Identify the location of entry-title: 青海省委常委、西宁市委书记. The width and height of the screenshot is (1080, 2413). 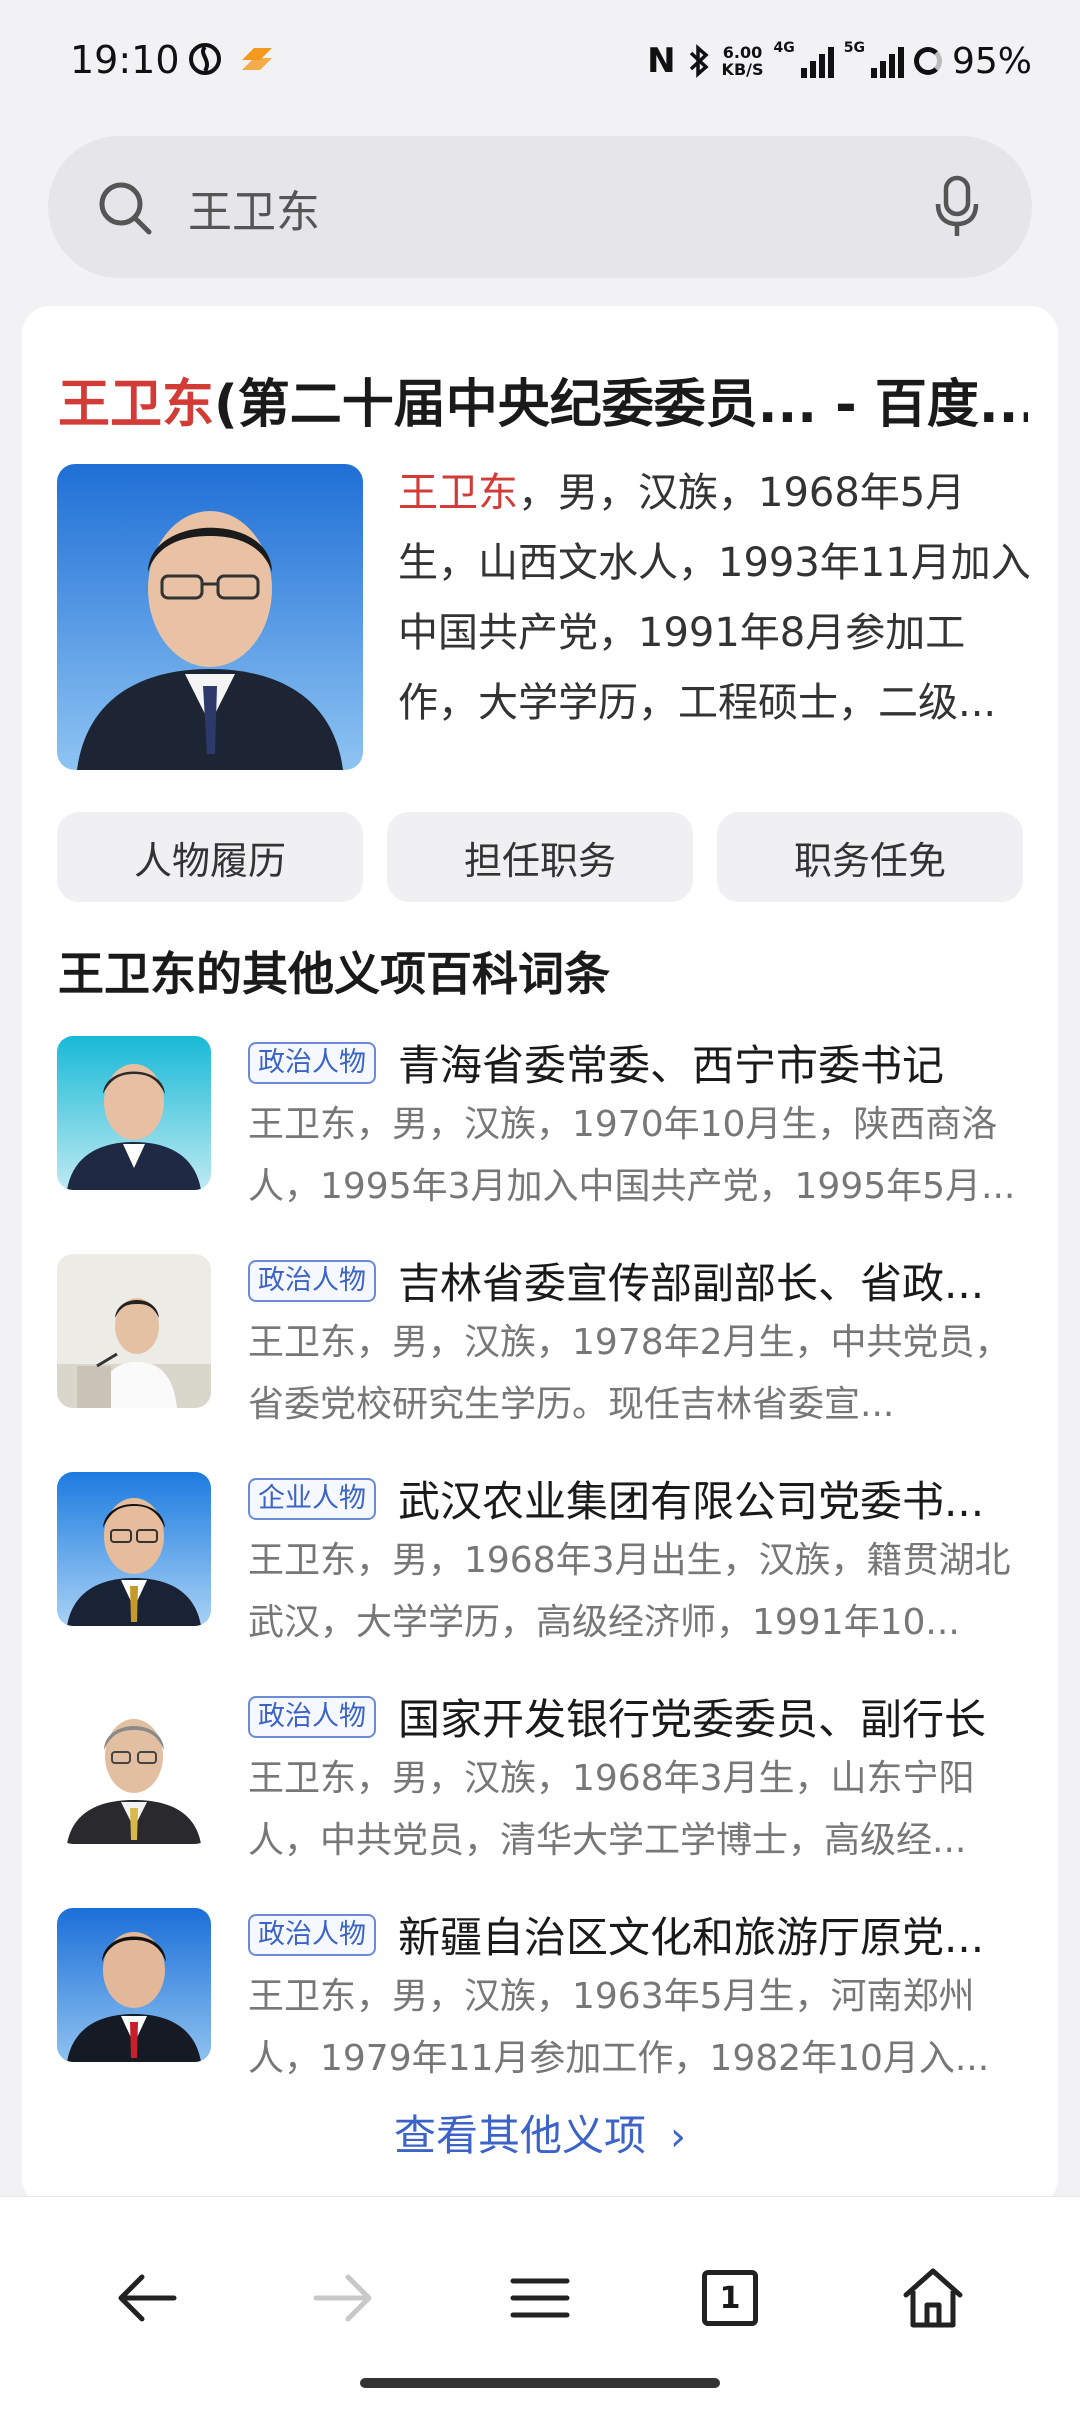
(671, 1065).